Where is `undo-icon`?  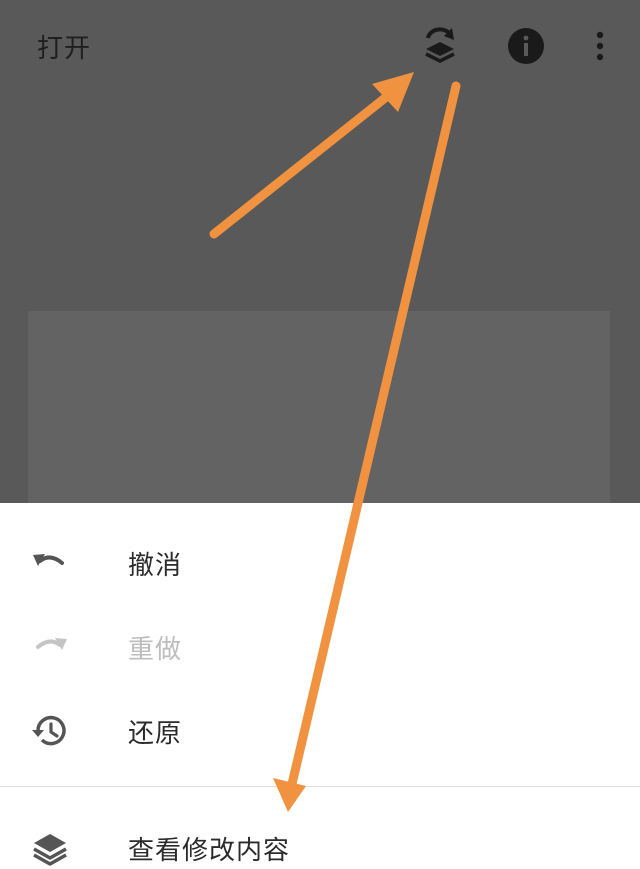 undo-icon is located at coordinates (48, 560).